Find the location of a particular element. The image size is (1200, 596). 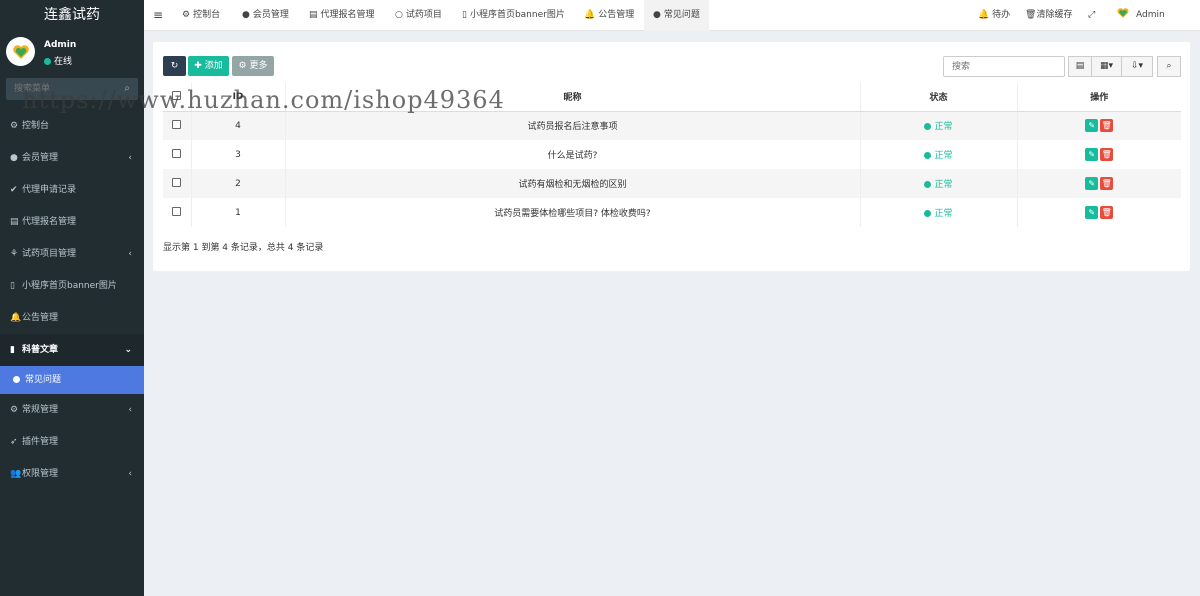

tab-members: ● 会员管理 is located at coordinates (265, 15).